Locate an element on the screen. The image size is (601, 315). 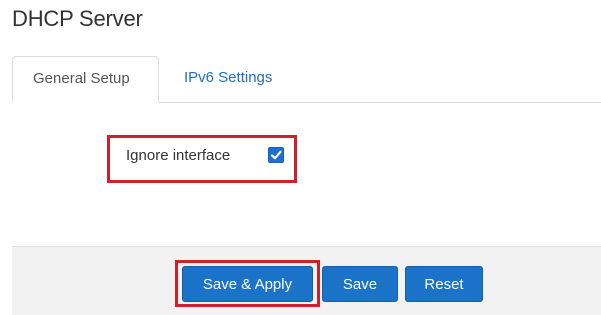
tab-bar: General Setup IPv6 Settings is located at coordinates (306, 79).